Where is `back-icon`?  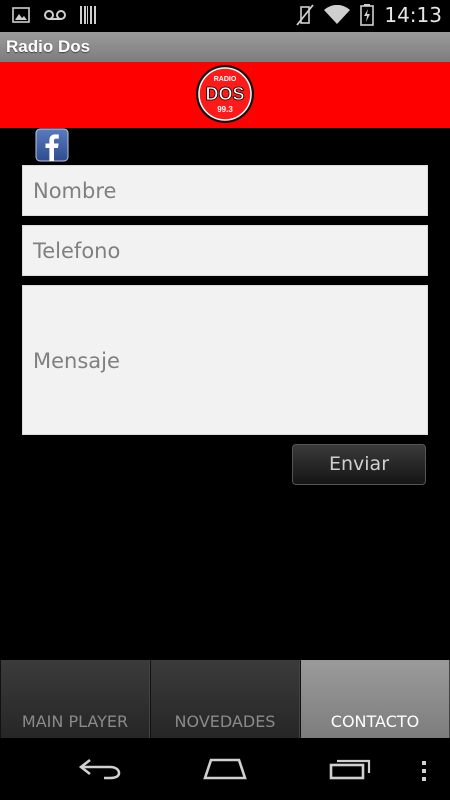 back-icon is located at coordinates (100, 768).